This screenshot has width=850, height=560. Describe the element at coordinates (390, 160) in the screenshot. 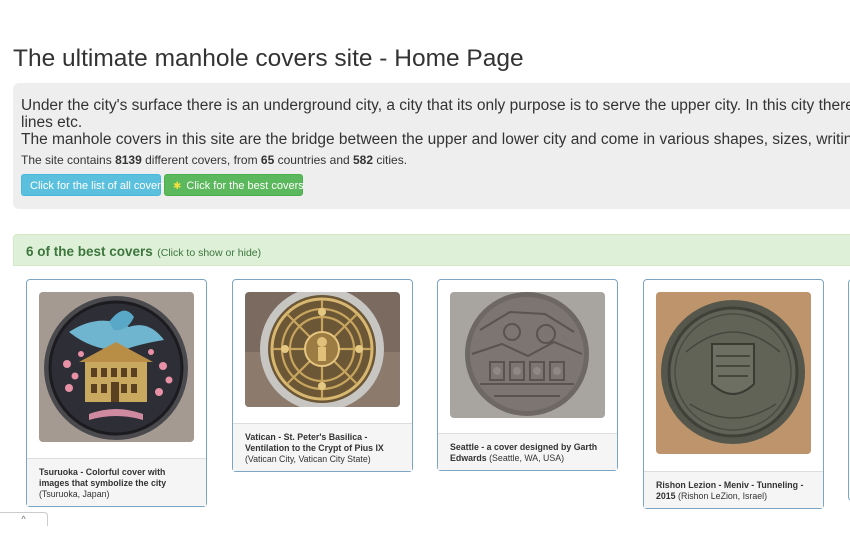

I see `stats-text: cities.` at that location.